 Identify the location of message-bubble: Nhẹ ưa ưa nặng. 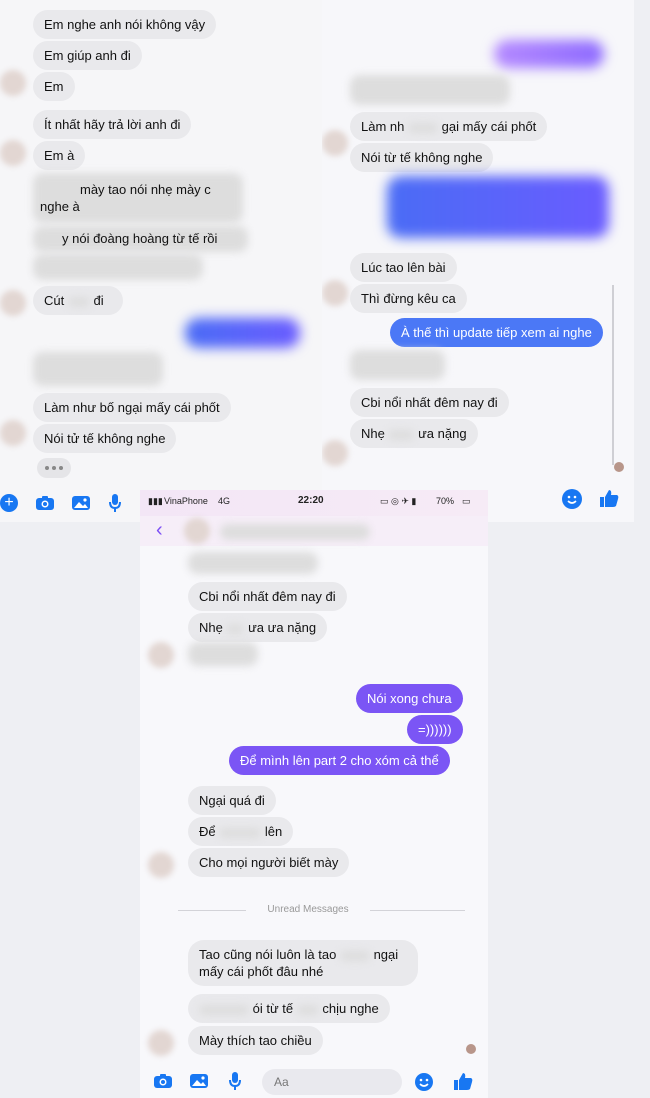
(258, 627).